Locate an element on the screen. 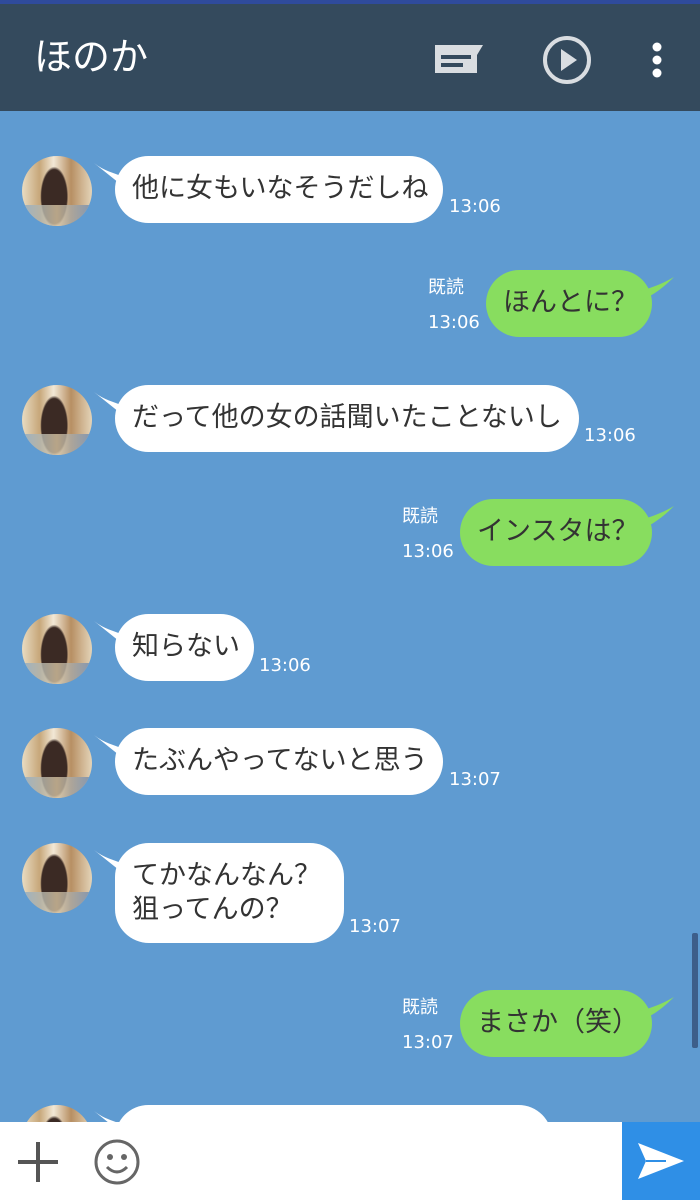 The height and width of the screenshot is (1200, 700). message-text: てかなんなん？ is located at coordinates (226, 875).